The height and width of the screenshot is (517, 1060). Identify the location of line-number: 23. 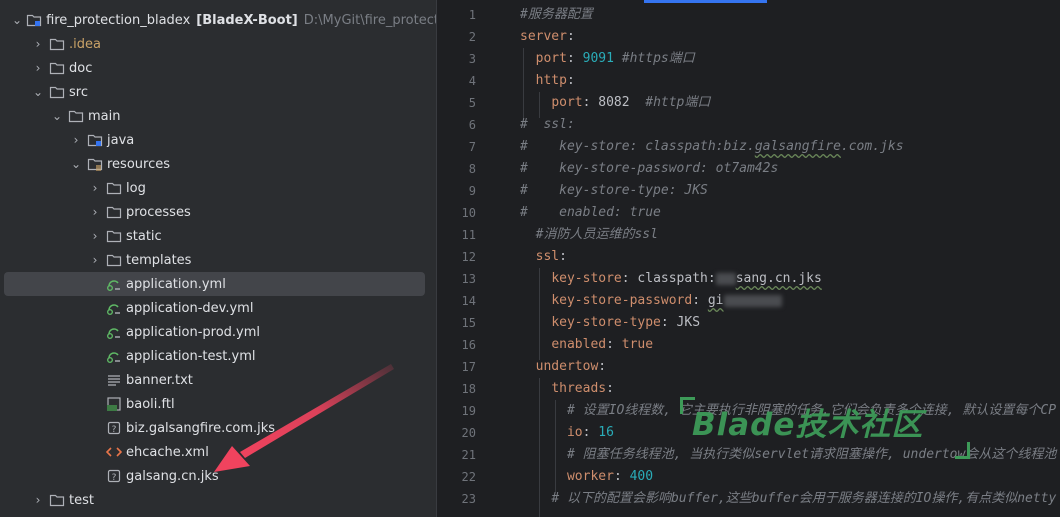
(468, 499).